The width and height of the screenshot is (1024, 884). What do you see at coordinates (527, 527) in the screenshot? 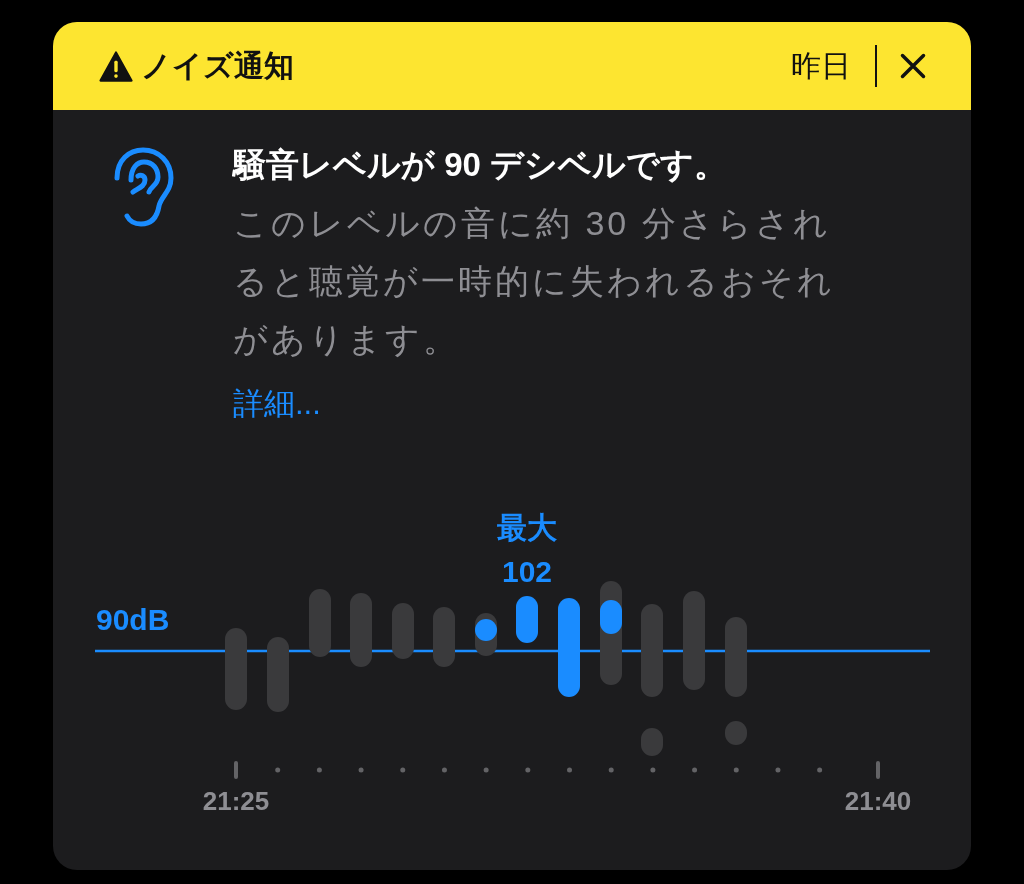
I see `peak-label: 最大` at bounding box center [527, 527].